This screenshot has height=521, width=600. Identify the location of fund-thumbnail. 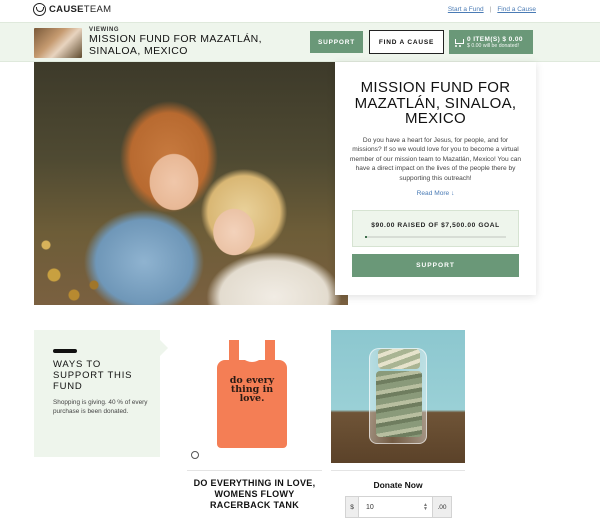
(58, 43).